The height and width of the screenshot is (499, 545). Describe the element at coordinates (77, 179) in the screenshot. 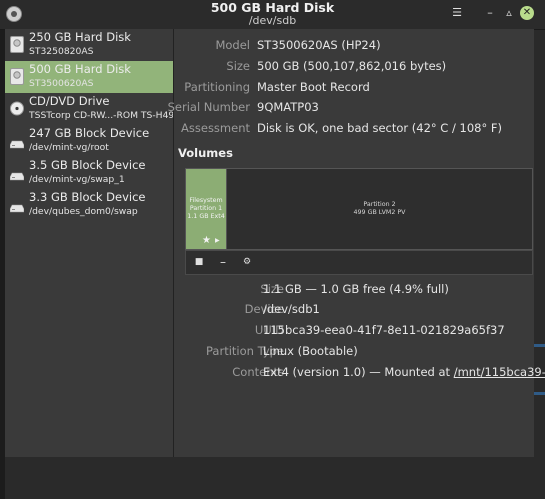

I see `device-path: /dev/mint-vg/swap_1` at that location.